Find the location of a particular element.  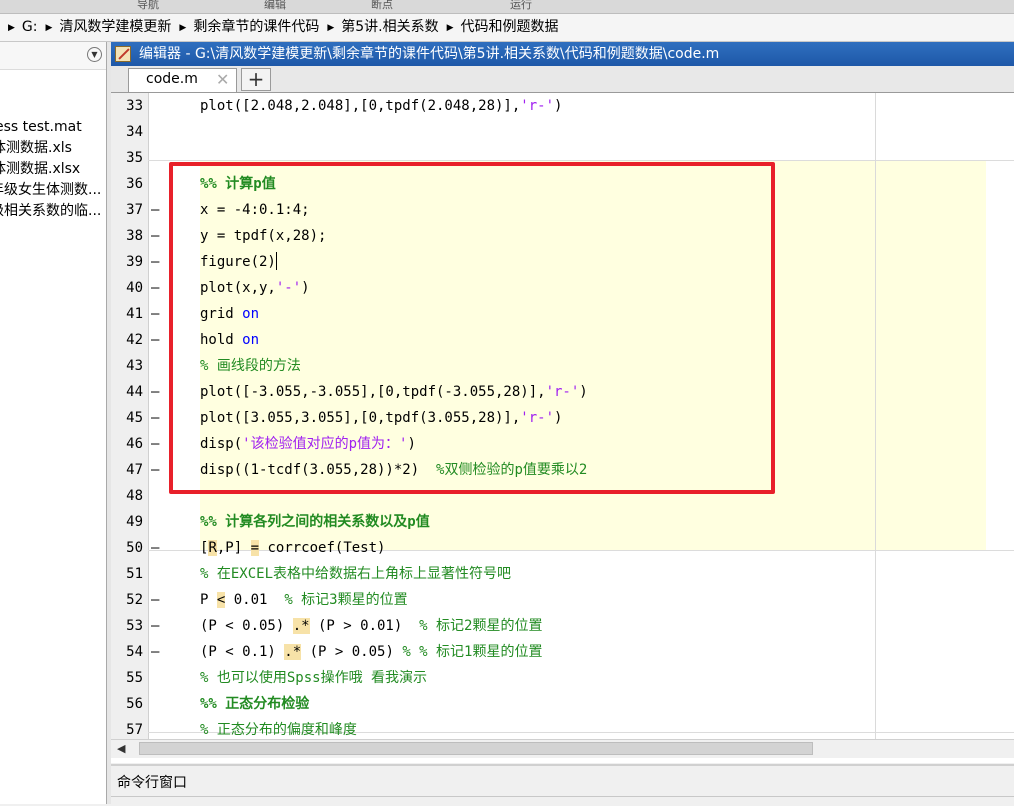

line-number: 41 is located at coordinates (134, 314).